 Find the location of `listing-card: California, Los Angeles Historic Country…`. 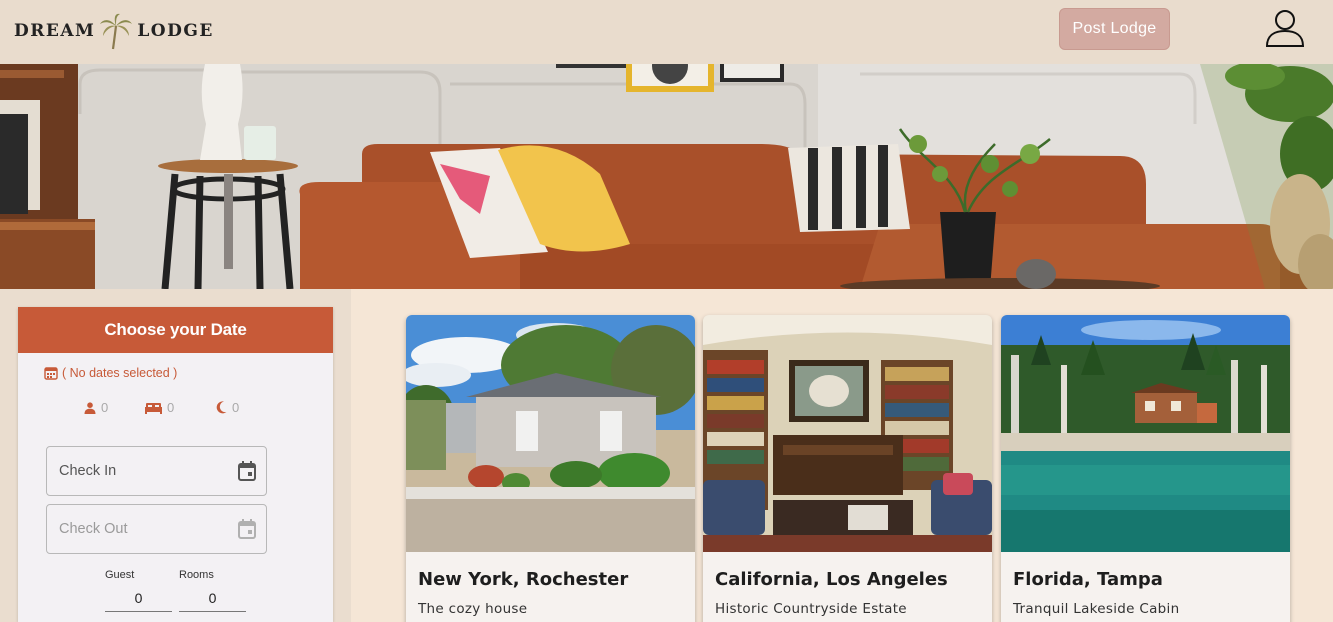

listing-card: California, Los Angeles Historic Country… is located at coordinates (847, 468).